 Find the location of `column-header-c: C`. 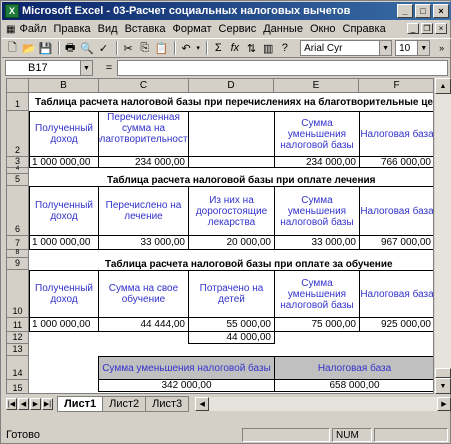

column-header-c: C is located at coordinates (144, 86).